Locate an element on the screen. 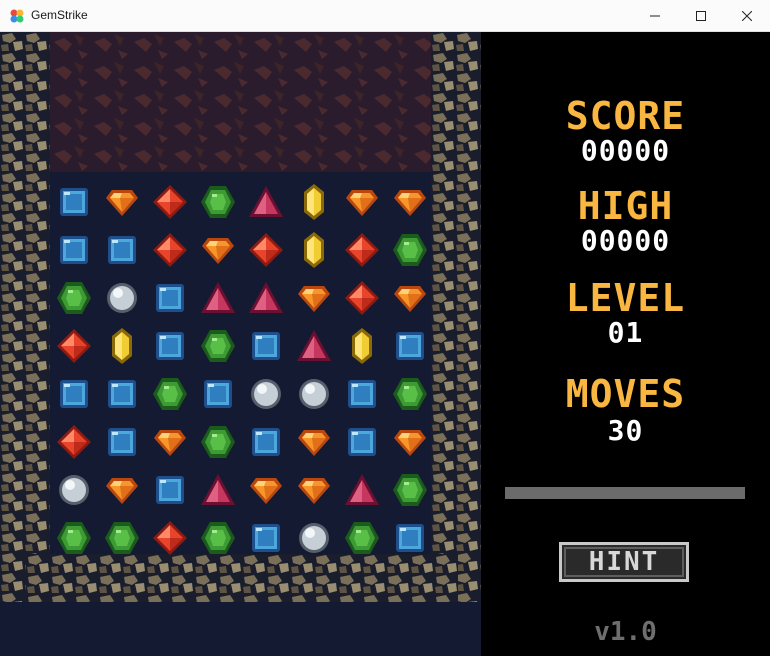 This screenshot has height=656, width=770. high-value: 00000 is located at coordinates (625, 240).